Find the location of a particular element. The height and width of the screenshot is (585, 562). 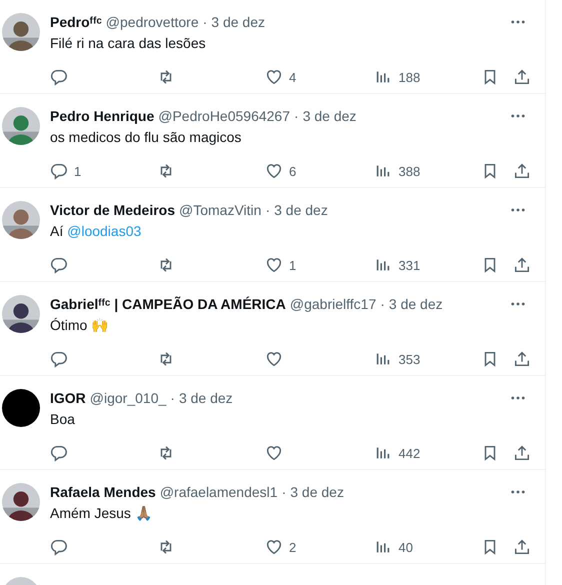

reply-count: 1 is located at coordinates (78, 171).